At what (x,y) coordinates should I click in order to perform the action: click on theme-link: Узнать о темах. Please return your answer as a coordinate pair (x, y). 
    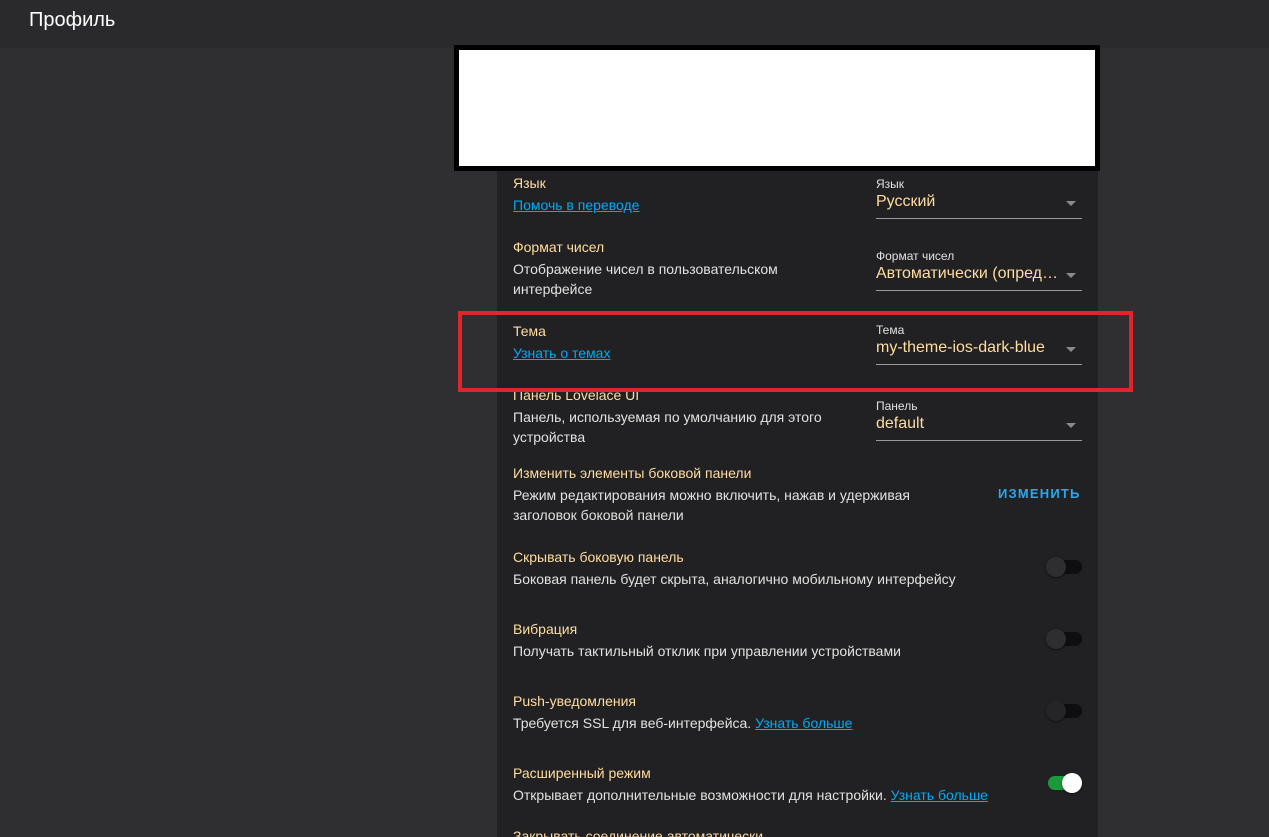
    Looking at the image, I should click on (561, 353).